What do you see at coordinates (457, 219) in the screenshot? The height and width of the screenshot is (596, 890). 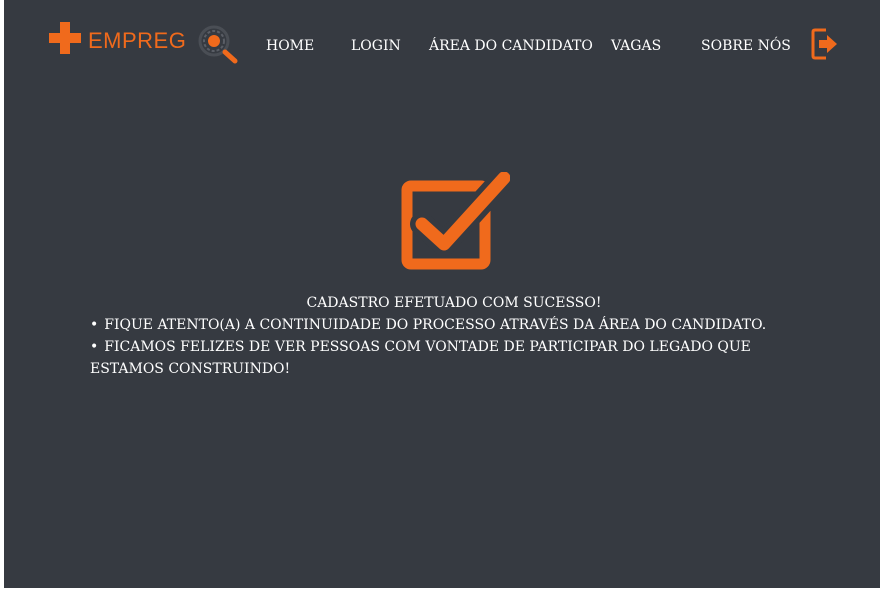 I see `checkbox-checked-icon` at bounding box center [457, 219].